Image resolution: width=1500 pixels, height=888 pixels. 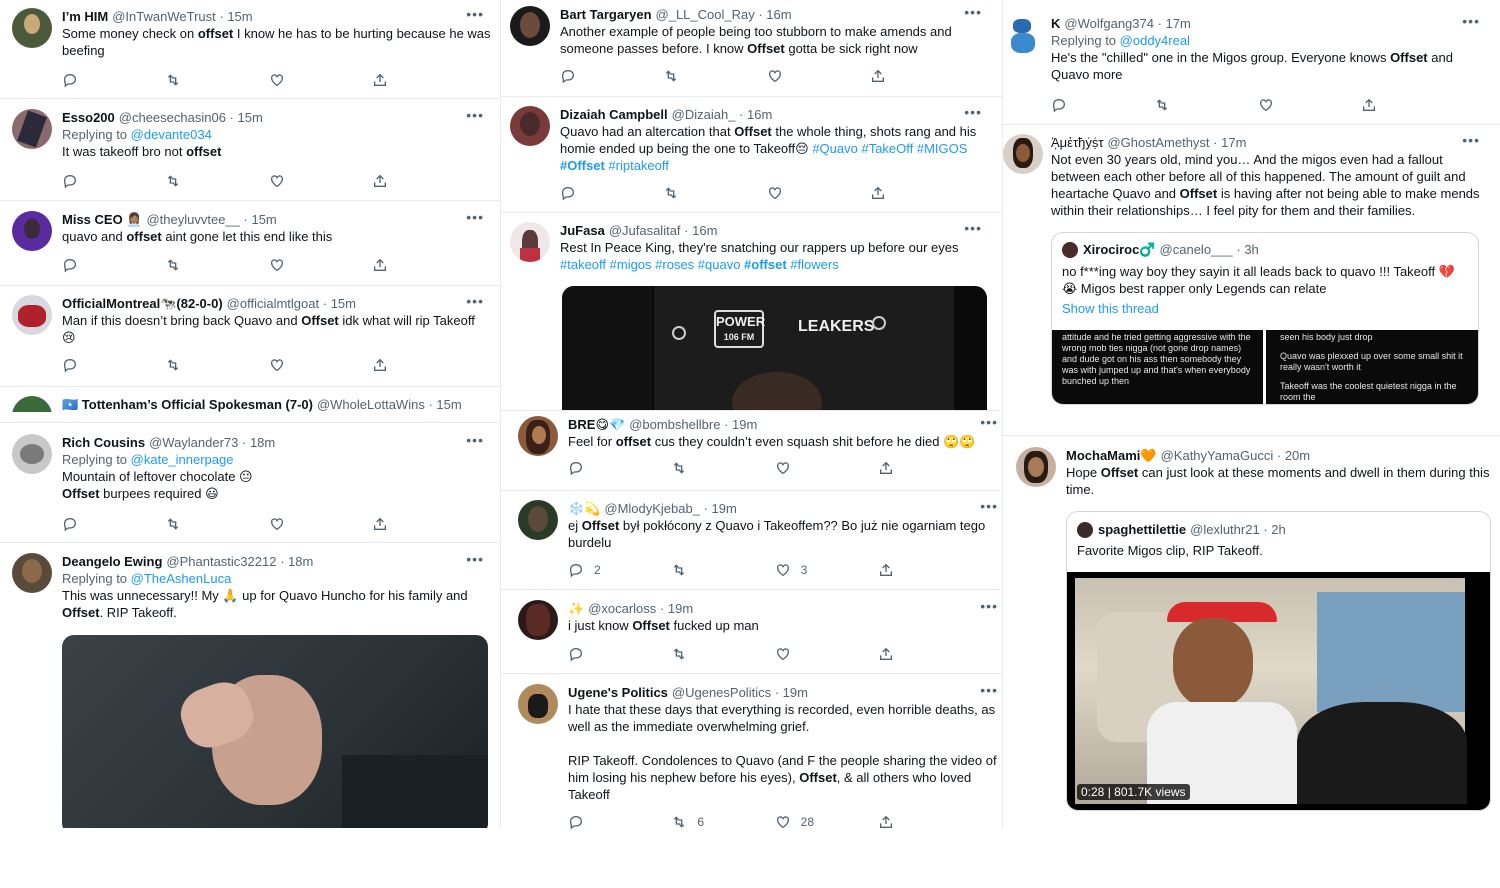 What do you see at coordinates (187, 404) in the screenshot?
I see `author-name: 🇸🇴 Tottenham’s Official Spokesman (7-0)` at bounding box center [187, 404].